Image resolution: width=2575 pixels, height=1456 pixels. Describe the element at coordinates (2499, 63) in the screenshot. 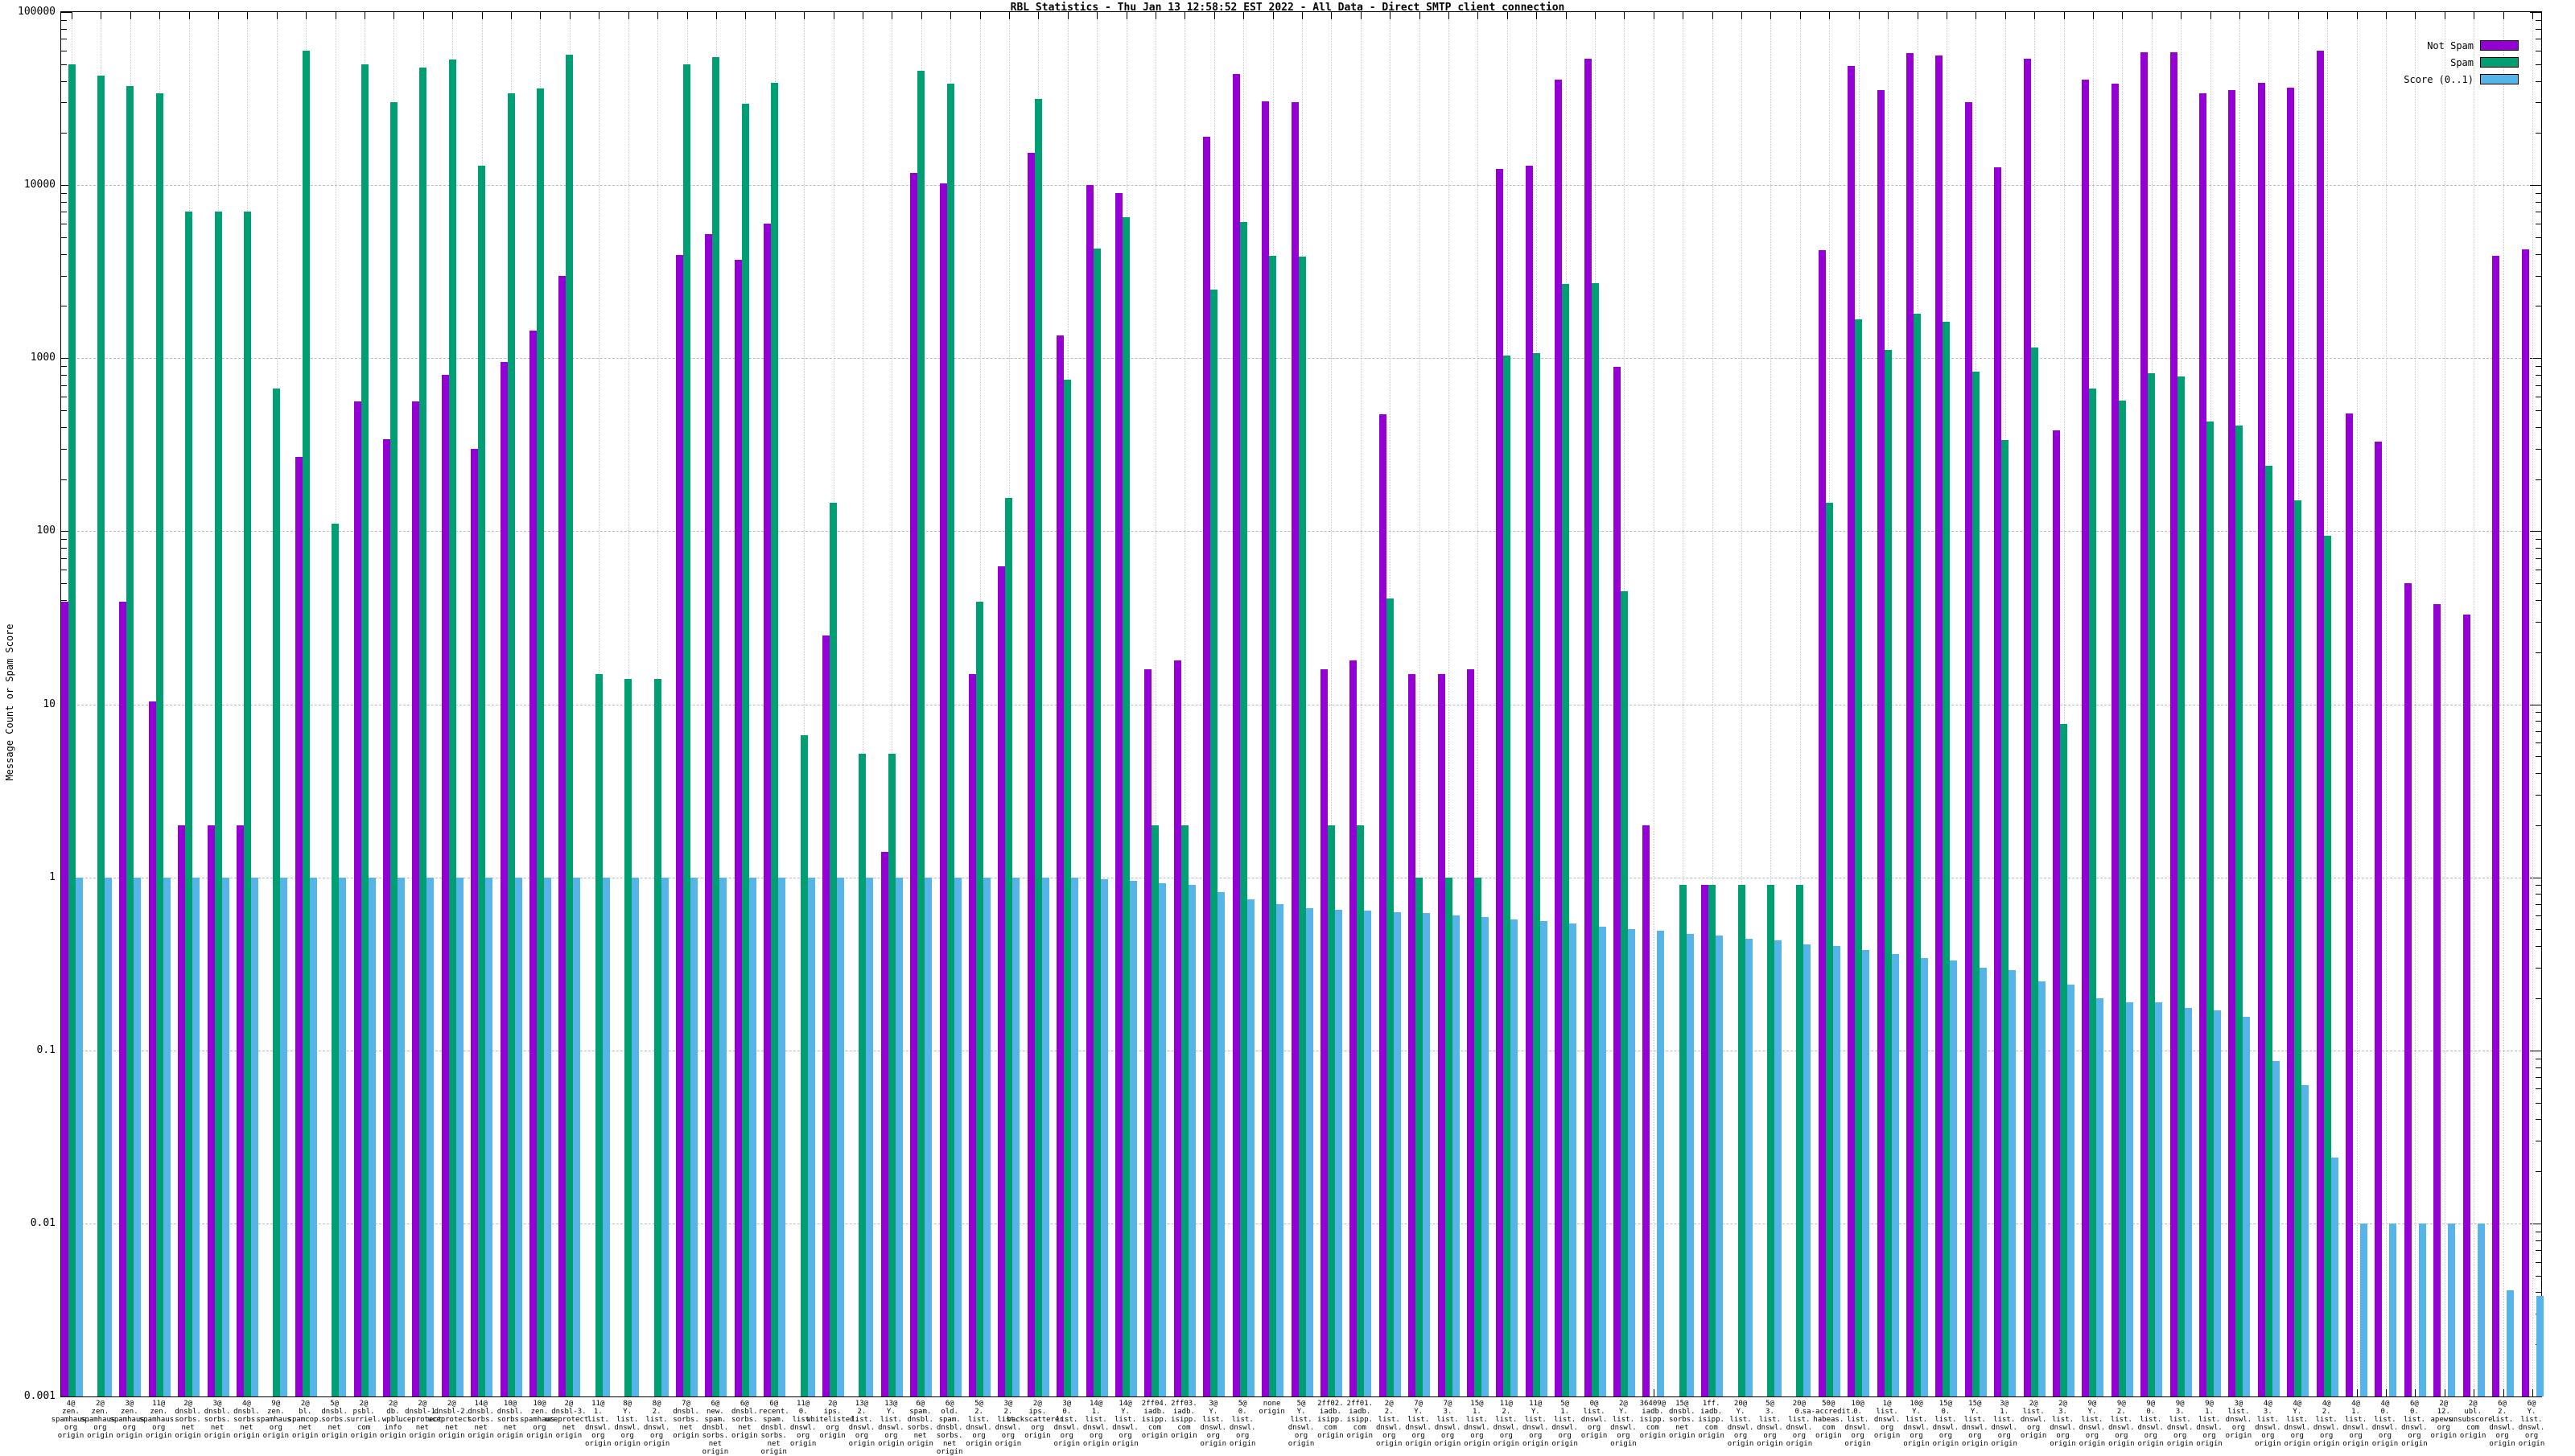

I see `legend-swatch-spam` at that location.